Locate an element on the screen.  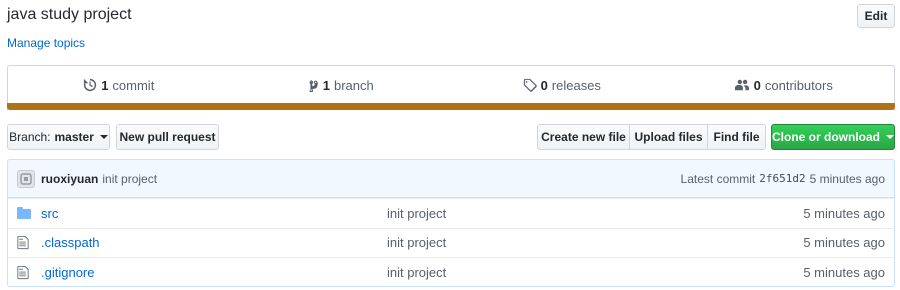
contributors-summary: 0 contributors is located at coordinates (784, 85).